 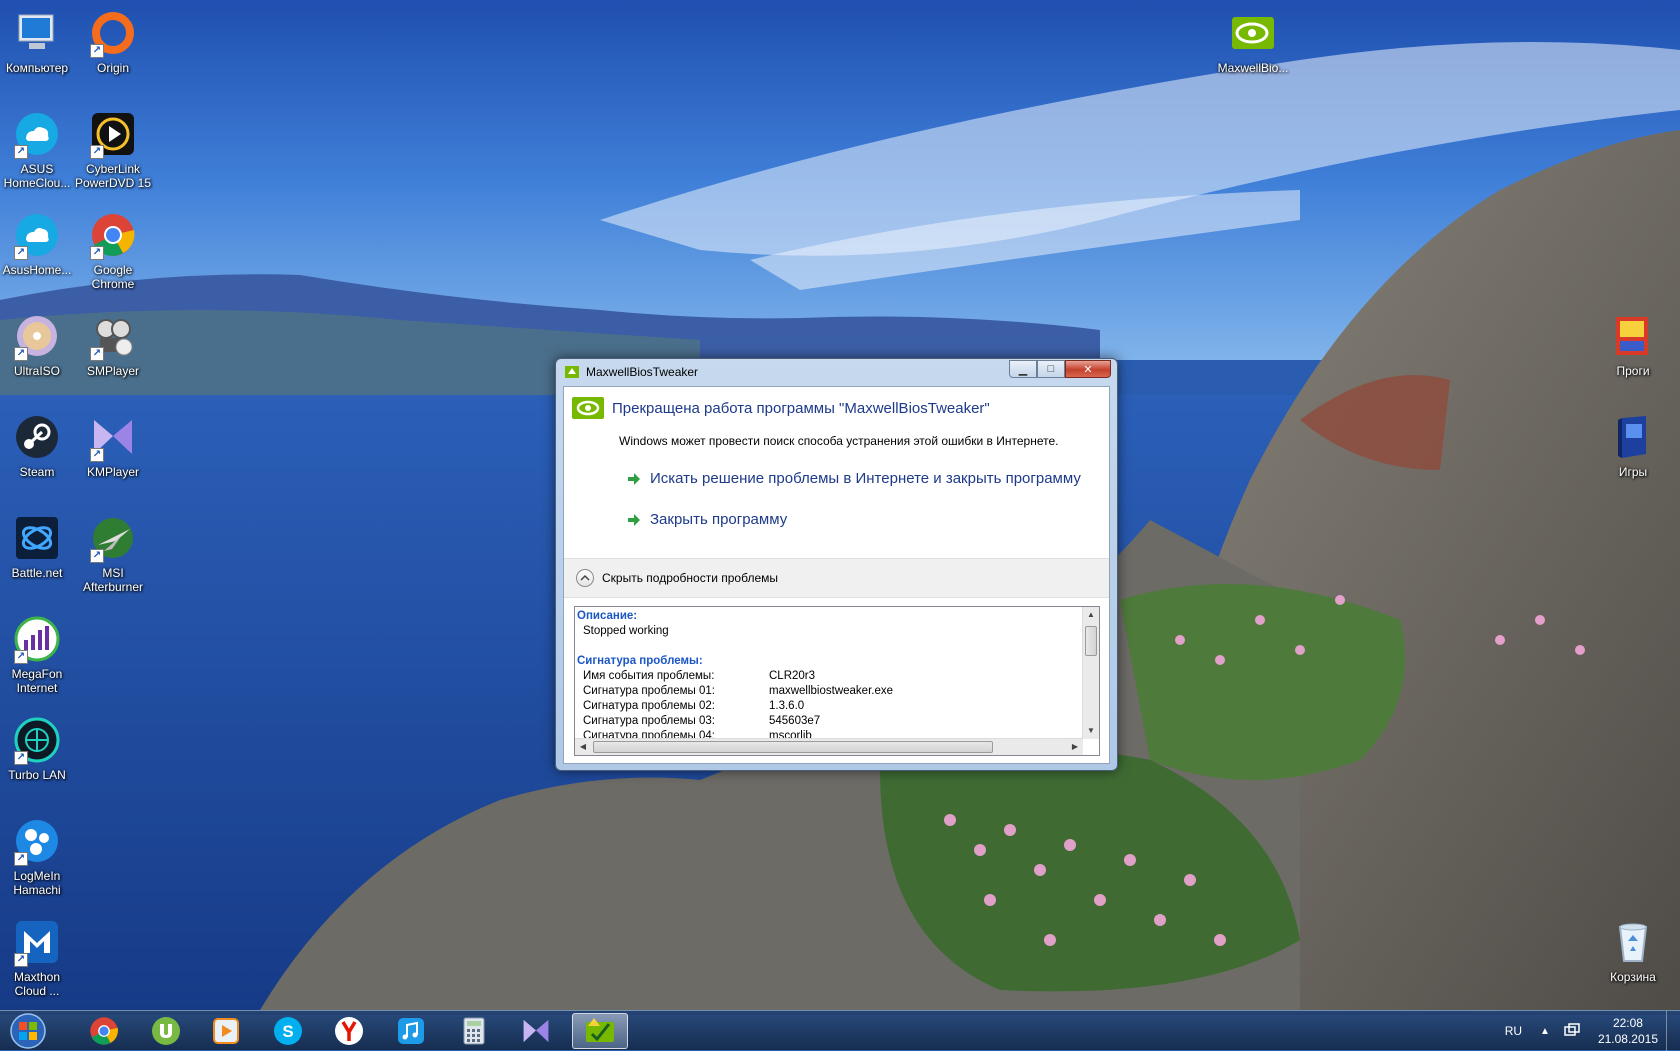 What do you see at coordinates (836, 578) in the screenshot?
I see `details-toggle: Скрыть подробности проблемы` at bounding box center [836, 578].